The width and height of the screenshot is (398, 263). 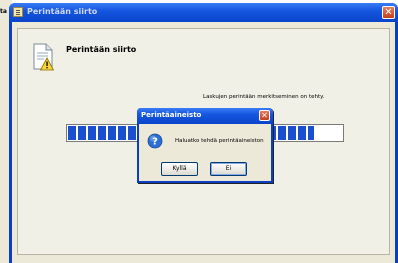 What do you see at coordinates (219, 141) in the screenshot?
I see `dialog-message: Haluatko tehdä perintäaineiston` at bounding box center [219, 141].